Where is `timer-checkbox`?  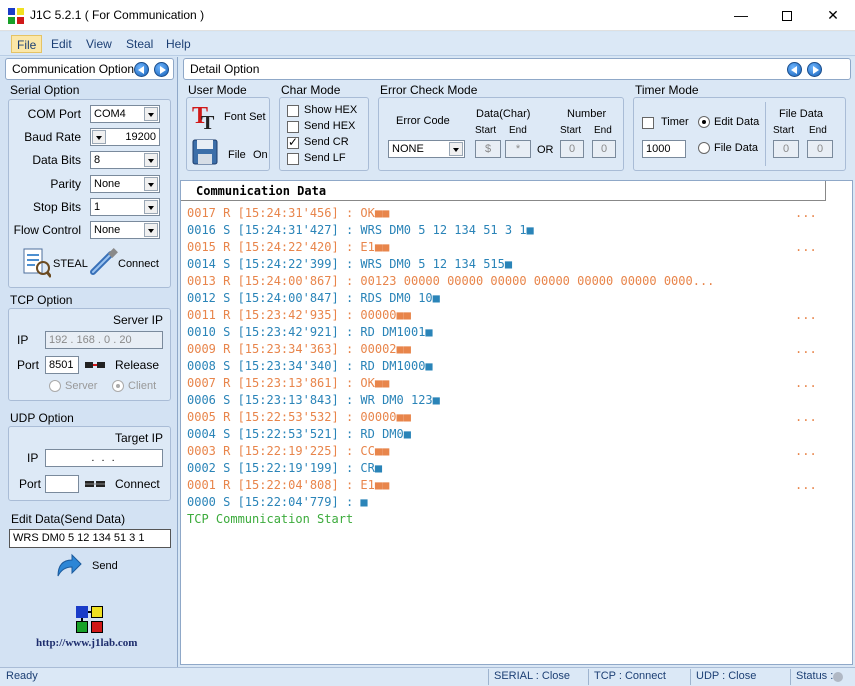 timer-checkbox is located at coordinates (648, 123).